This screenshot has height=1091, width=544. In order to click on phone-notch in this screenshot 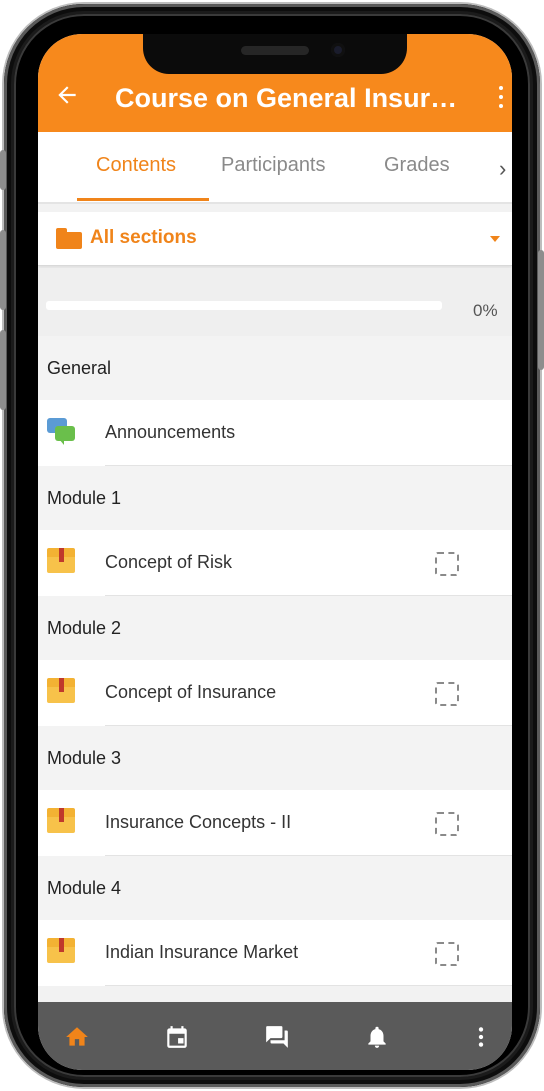, I will do `click(275, 54)`.